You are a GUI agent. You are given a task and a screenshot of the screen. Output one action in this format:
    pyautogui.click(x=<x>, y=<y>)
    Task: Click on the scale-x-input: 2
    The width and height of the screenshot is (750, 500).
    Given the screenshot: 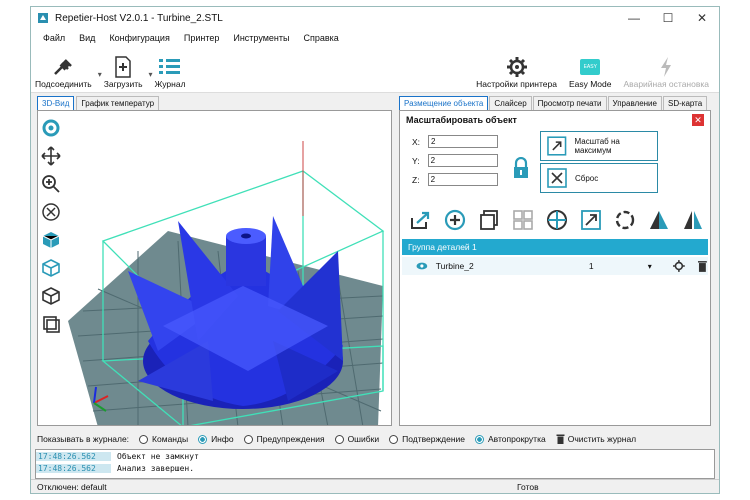 What is the action you would take?
    pyautogui.click(x=463, y=141)
    